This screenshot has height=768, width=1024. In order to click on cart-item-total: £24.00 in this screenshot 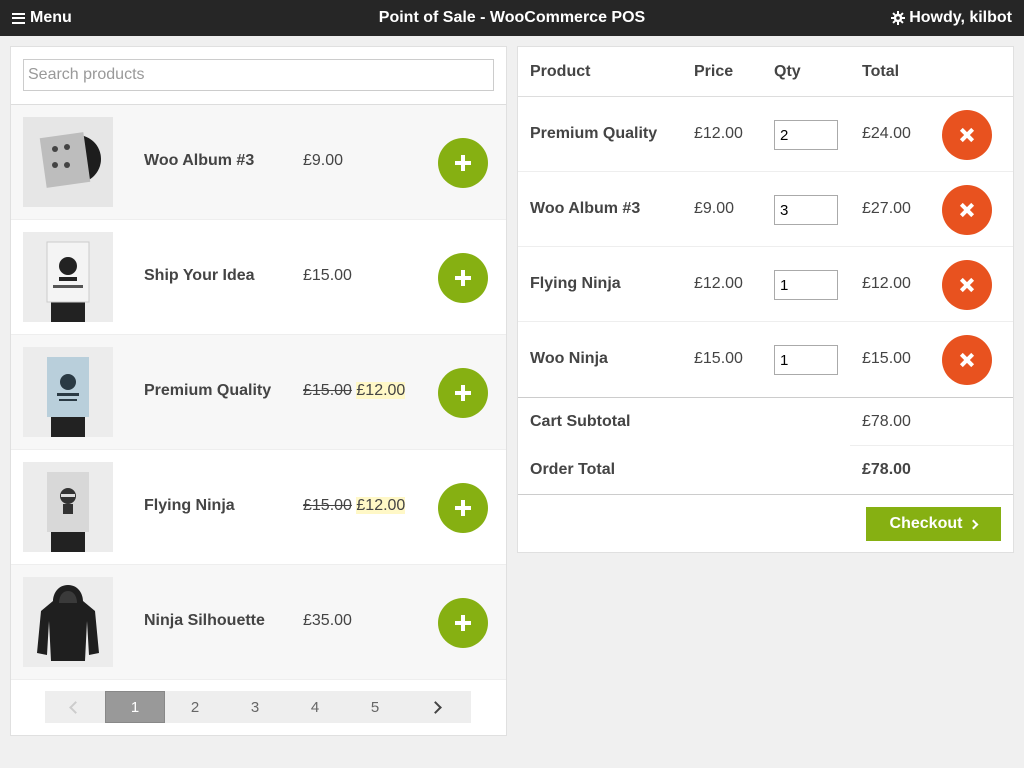, I will do `click(886, 133)`.